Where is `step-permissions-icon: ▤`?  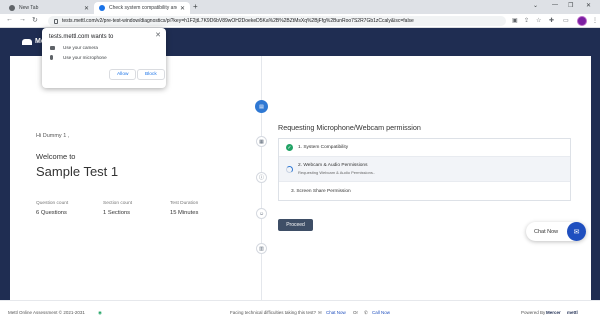 step-permissions-icon: ▤ is located at coordinates (261, 106).